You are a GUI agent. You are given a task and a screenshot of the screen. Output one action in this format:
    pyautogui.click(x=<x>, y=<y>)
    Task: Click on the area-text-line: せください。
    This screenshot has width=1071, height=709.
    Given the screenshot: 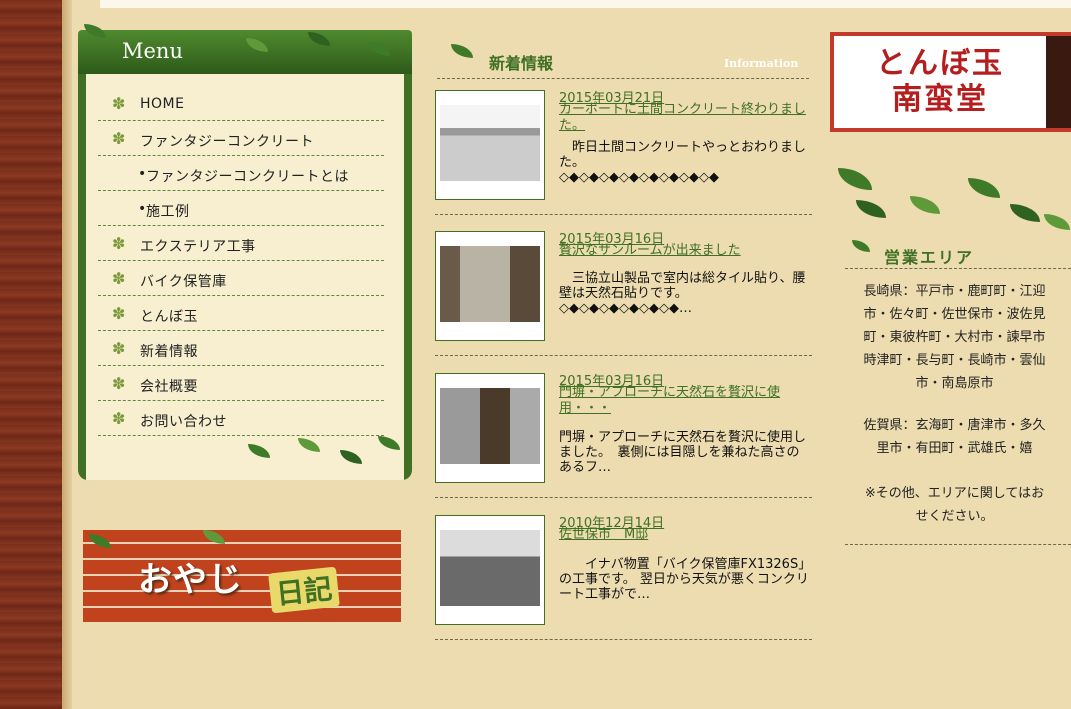 What is the action you would take?
    pyautogui.click(x=954, y=516)
    